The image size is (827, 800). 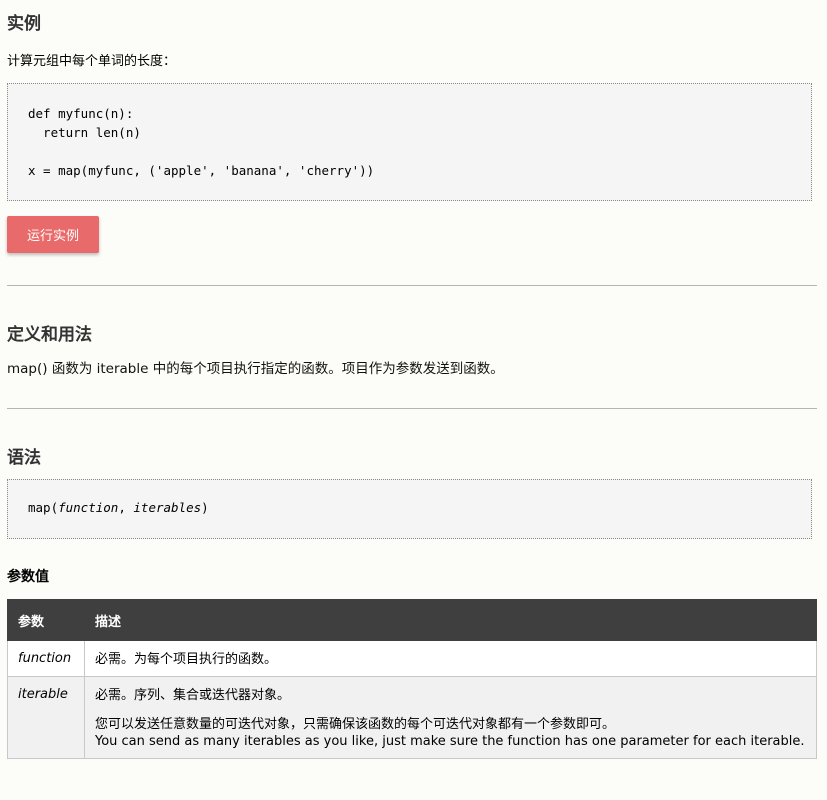 I want to click on param-description: 必需。为每个项目执行的函数。, so click(x=450, y=658).